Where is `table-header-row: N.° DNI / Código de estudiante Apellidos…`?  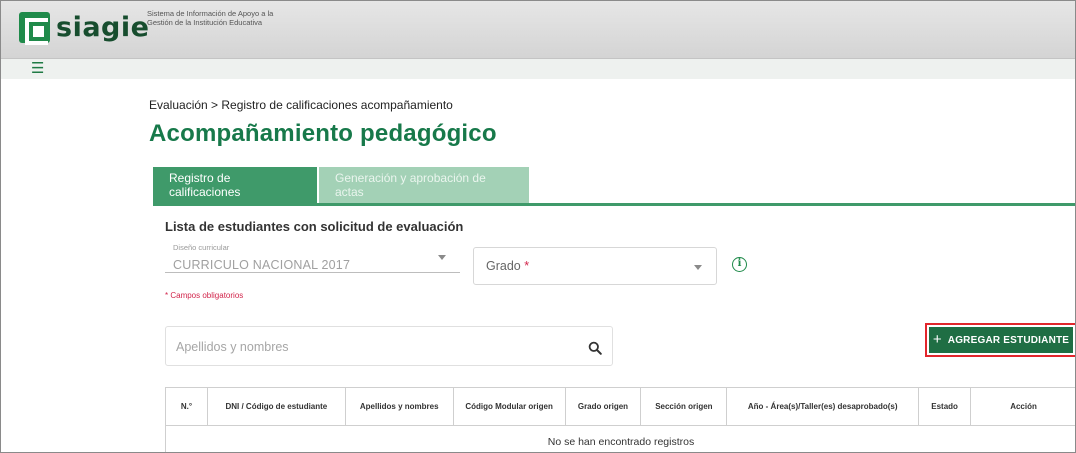
table-header-row: N.° DNI / Código de estudiante Apellidos… is located at coordinates (620, 406).